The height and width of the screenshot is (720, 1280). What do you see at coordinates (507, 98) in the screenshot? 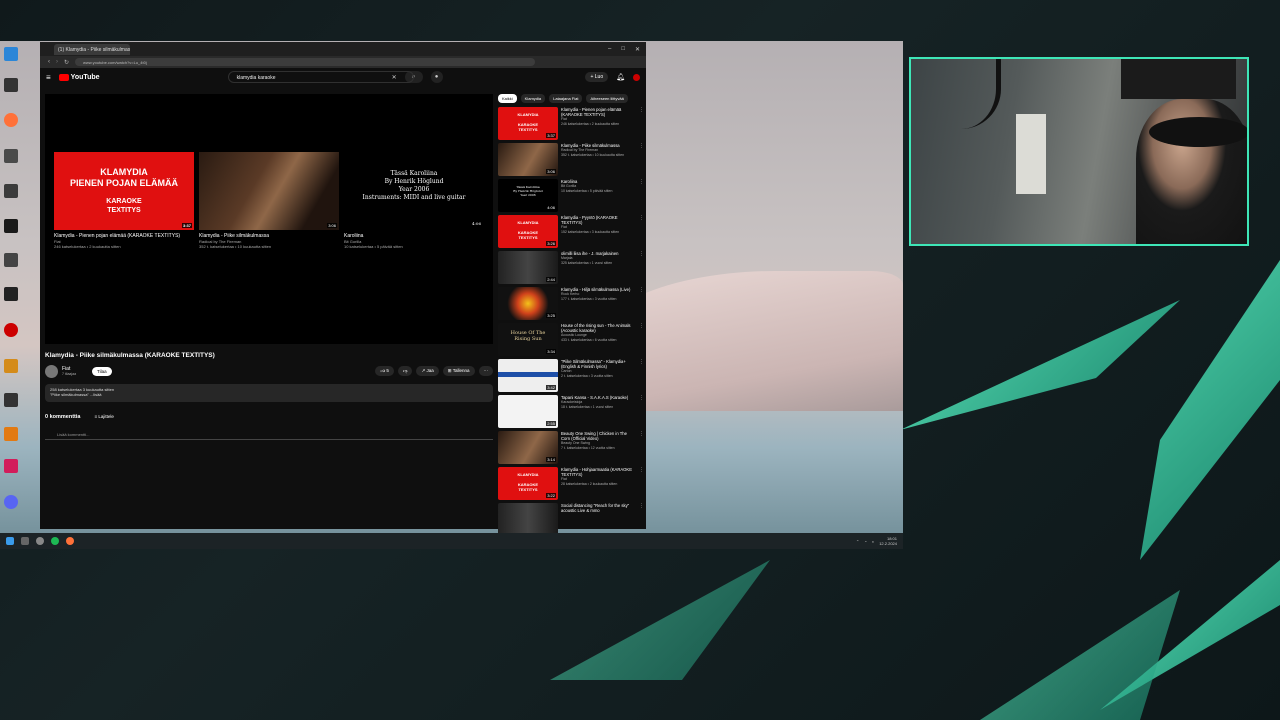
I see `chip: Kaikki` at bounding box center [507, 98].